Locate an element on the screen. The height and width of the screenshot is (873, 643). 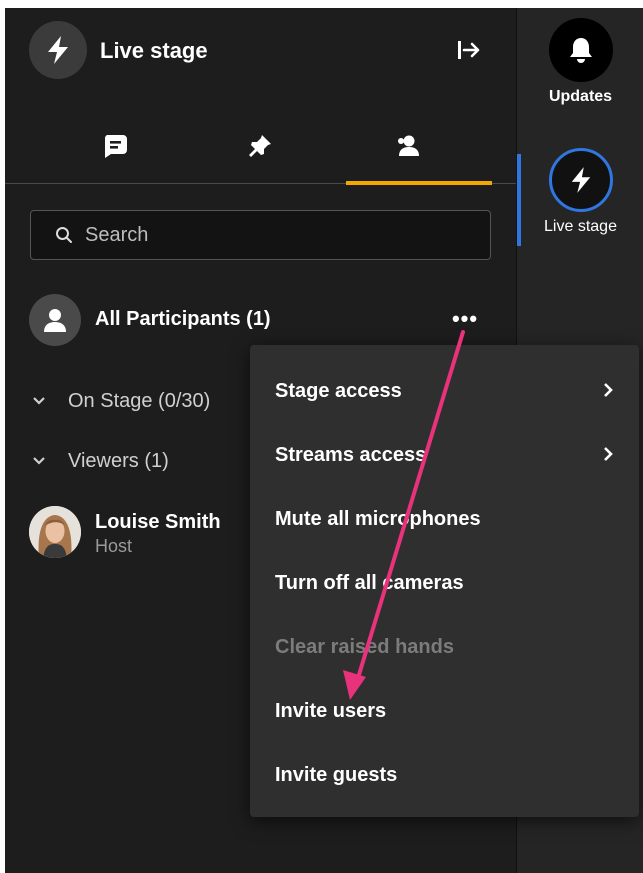
menu-item-label: Stage access is located at coordinates (338, 390).